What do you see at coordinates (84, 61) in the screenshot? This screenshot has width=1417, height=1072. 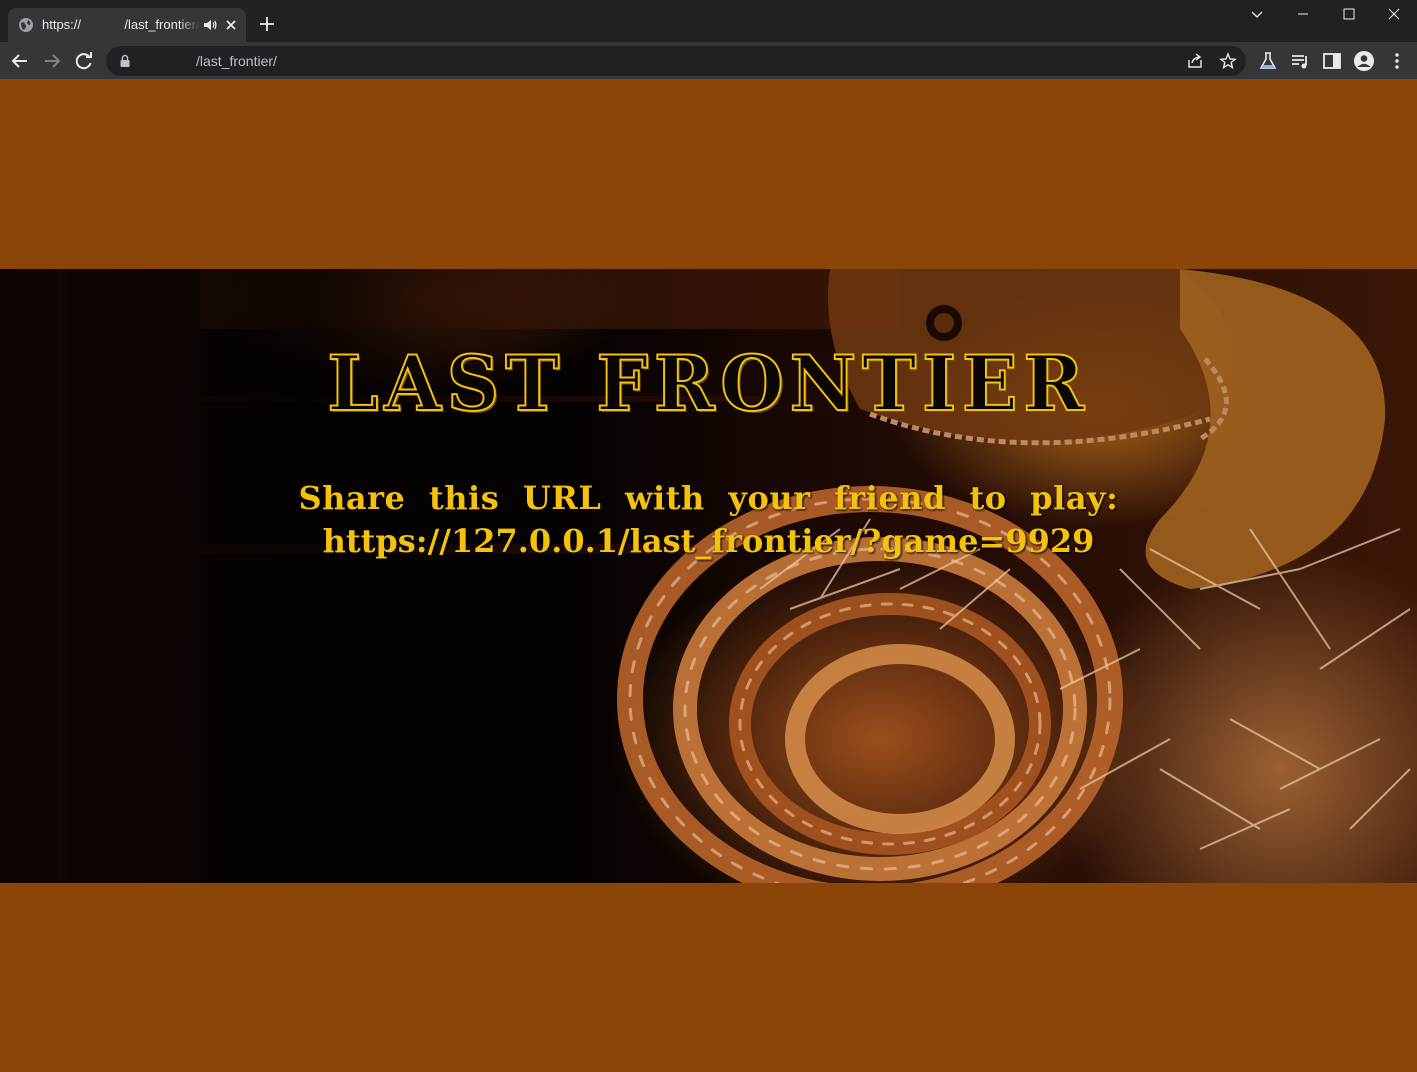 I see `reload-icon` at bounding box center [84, 61].